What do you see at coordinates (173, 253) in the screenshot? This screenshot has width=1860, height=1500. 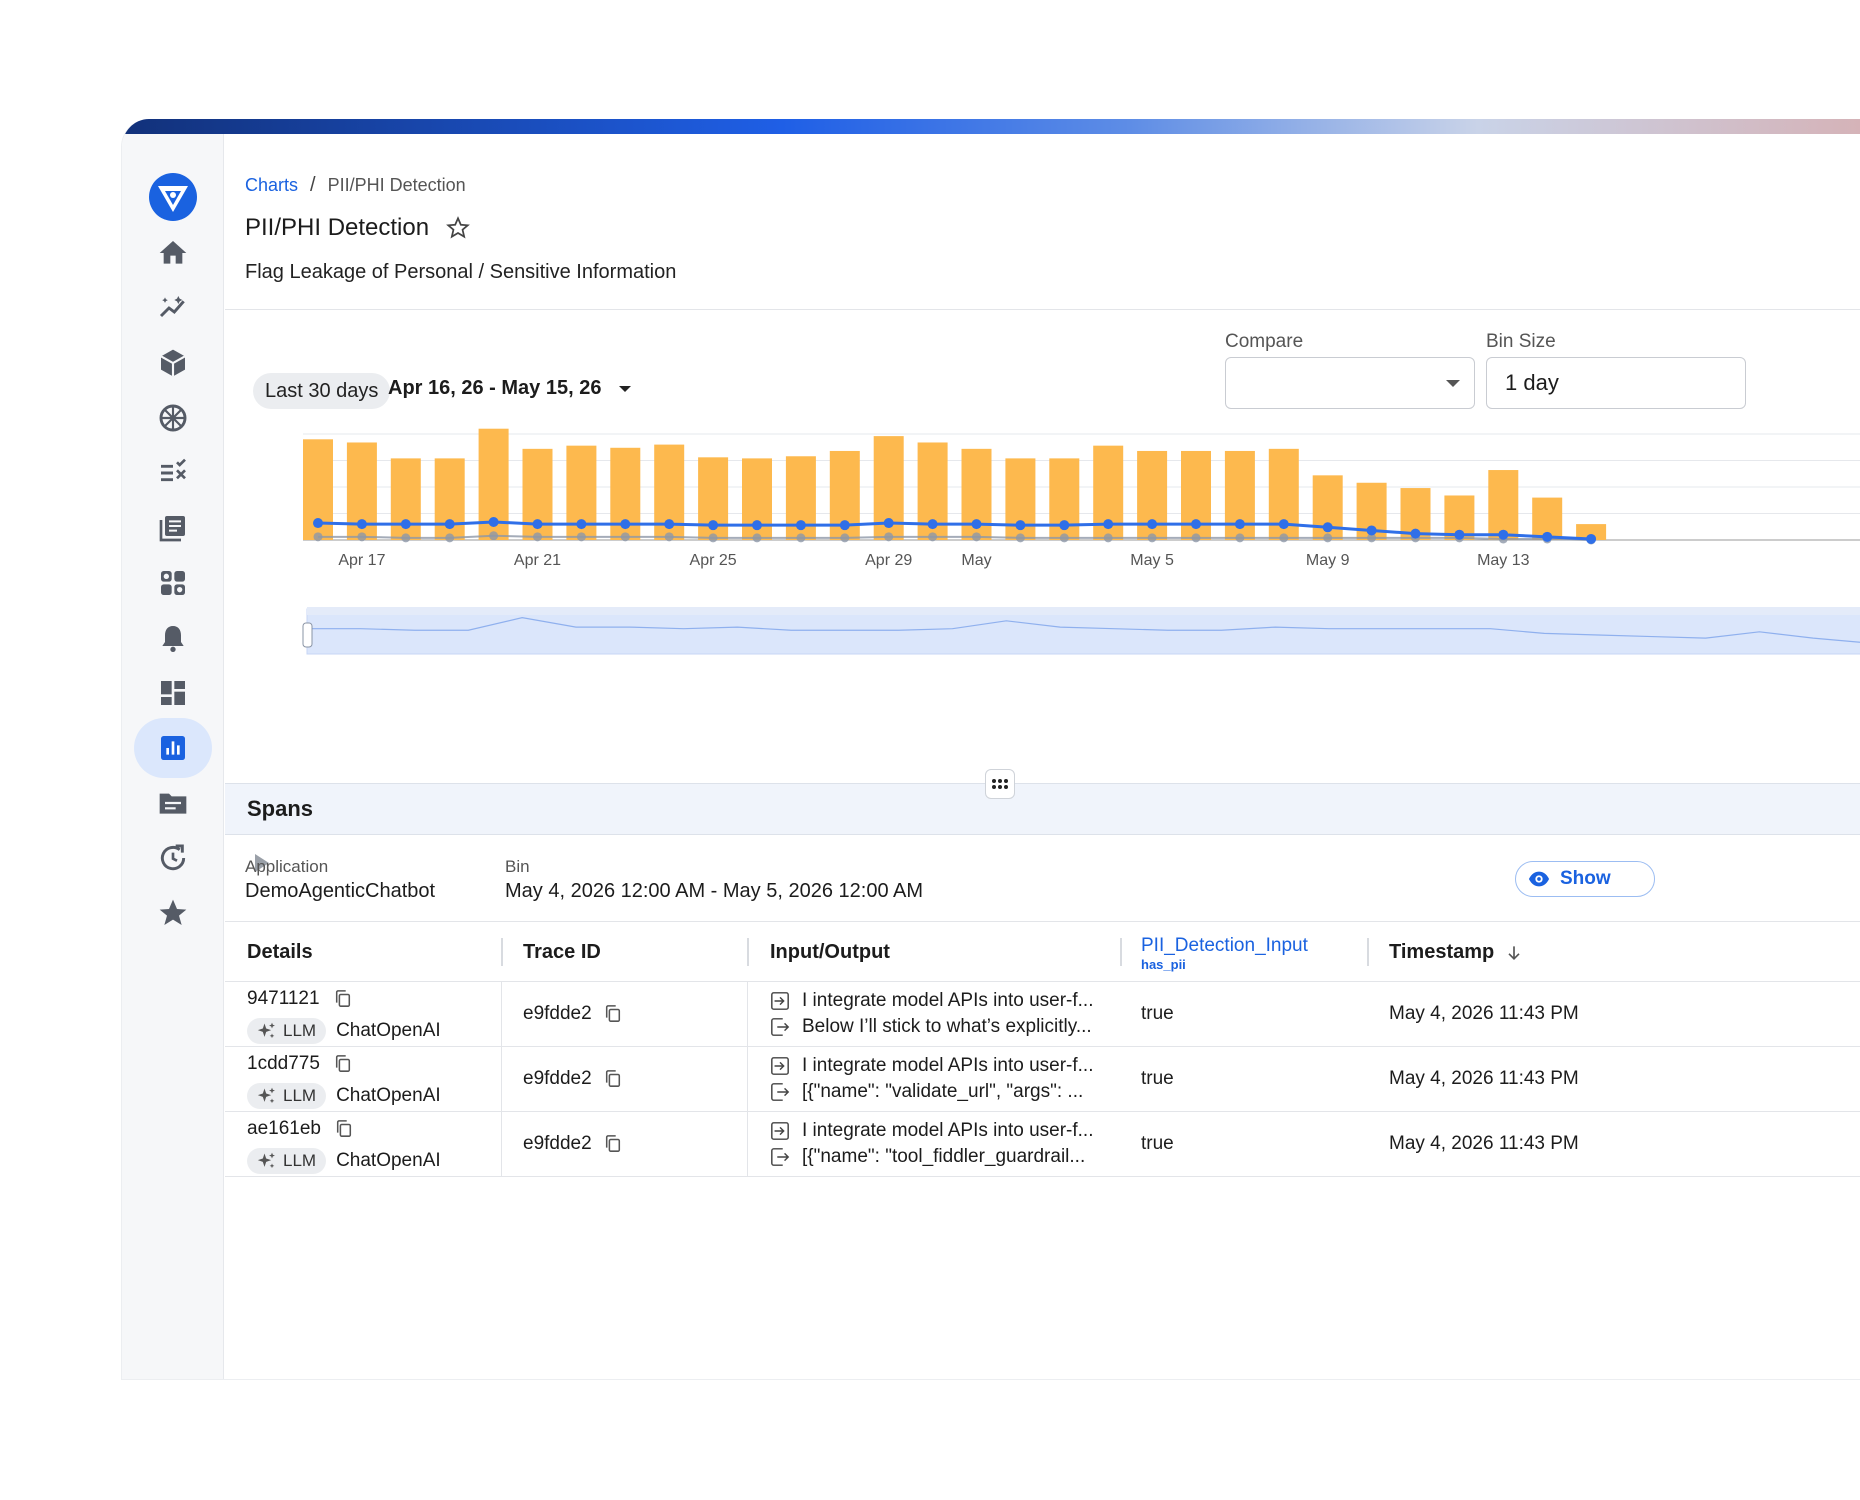 I see `sidebar-item-home` at bounding box center [173, 253].